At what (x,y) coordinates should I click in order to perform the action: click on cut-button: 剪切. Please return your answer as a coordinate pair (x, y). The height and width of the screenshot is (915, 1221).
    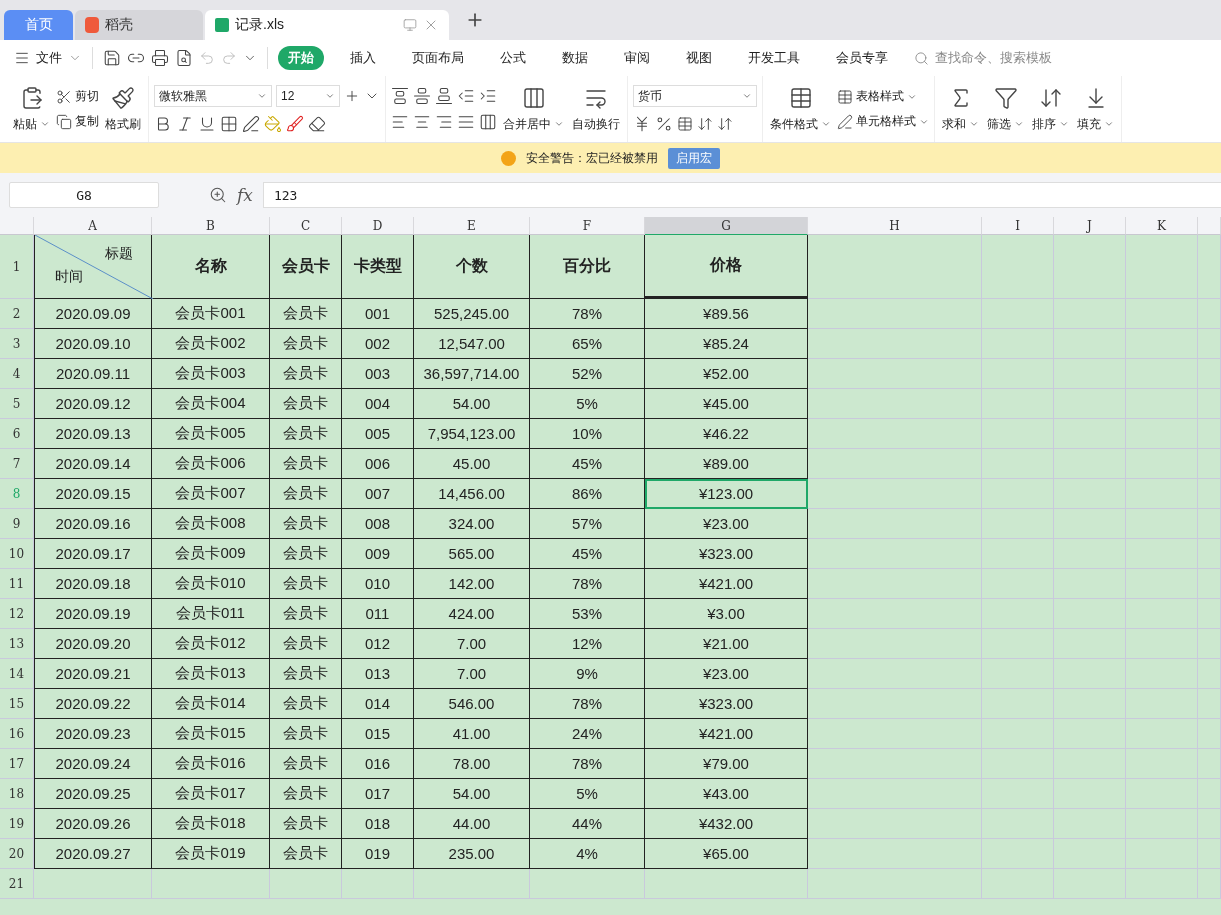
    Looking at the image, I should click on (77, 96).